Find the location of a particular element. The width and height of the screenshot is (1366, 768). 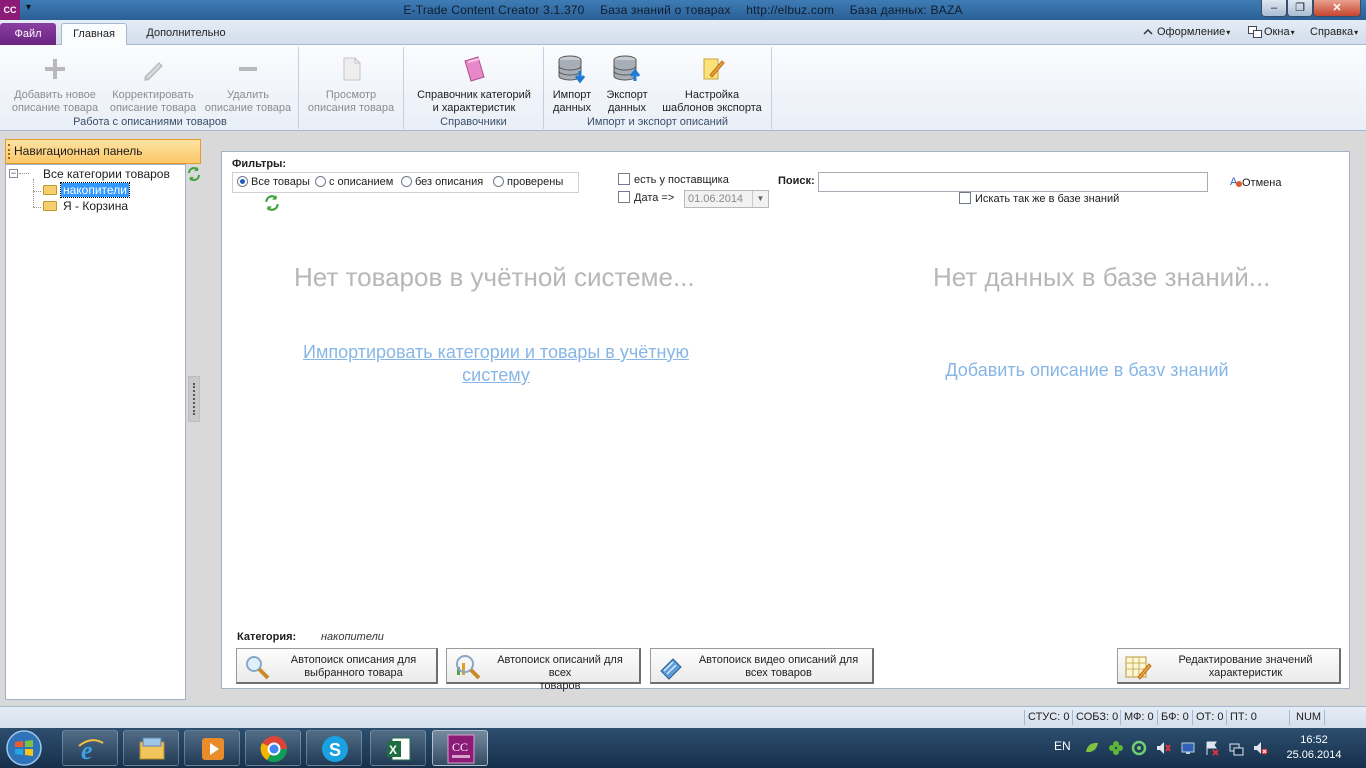

export-button: Экспорт данных is located at coordinates (627, 82).